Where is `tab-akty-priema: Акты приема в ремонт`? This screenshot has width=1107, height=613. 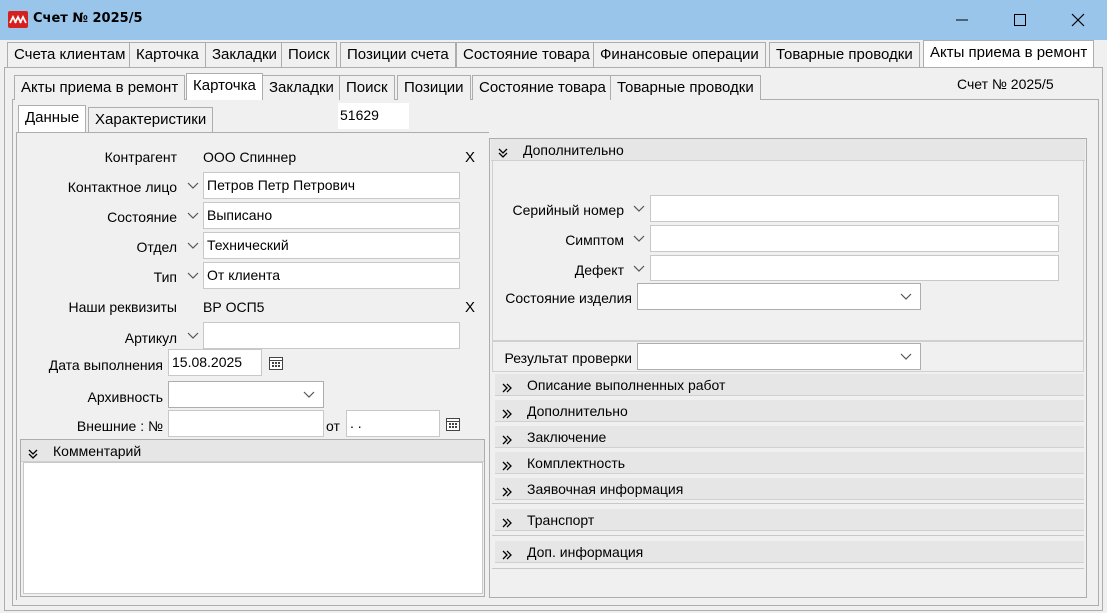 tab-akty-priema: Акты приема в ремонт is located at coordinates (1009, 53).